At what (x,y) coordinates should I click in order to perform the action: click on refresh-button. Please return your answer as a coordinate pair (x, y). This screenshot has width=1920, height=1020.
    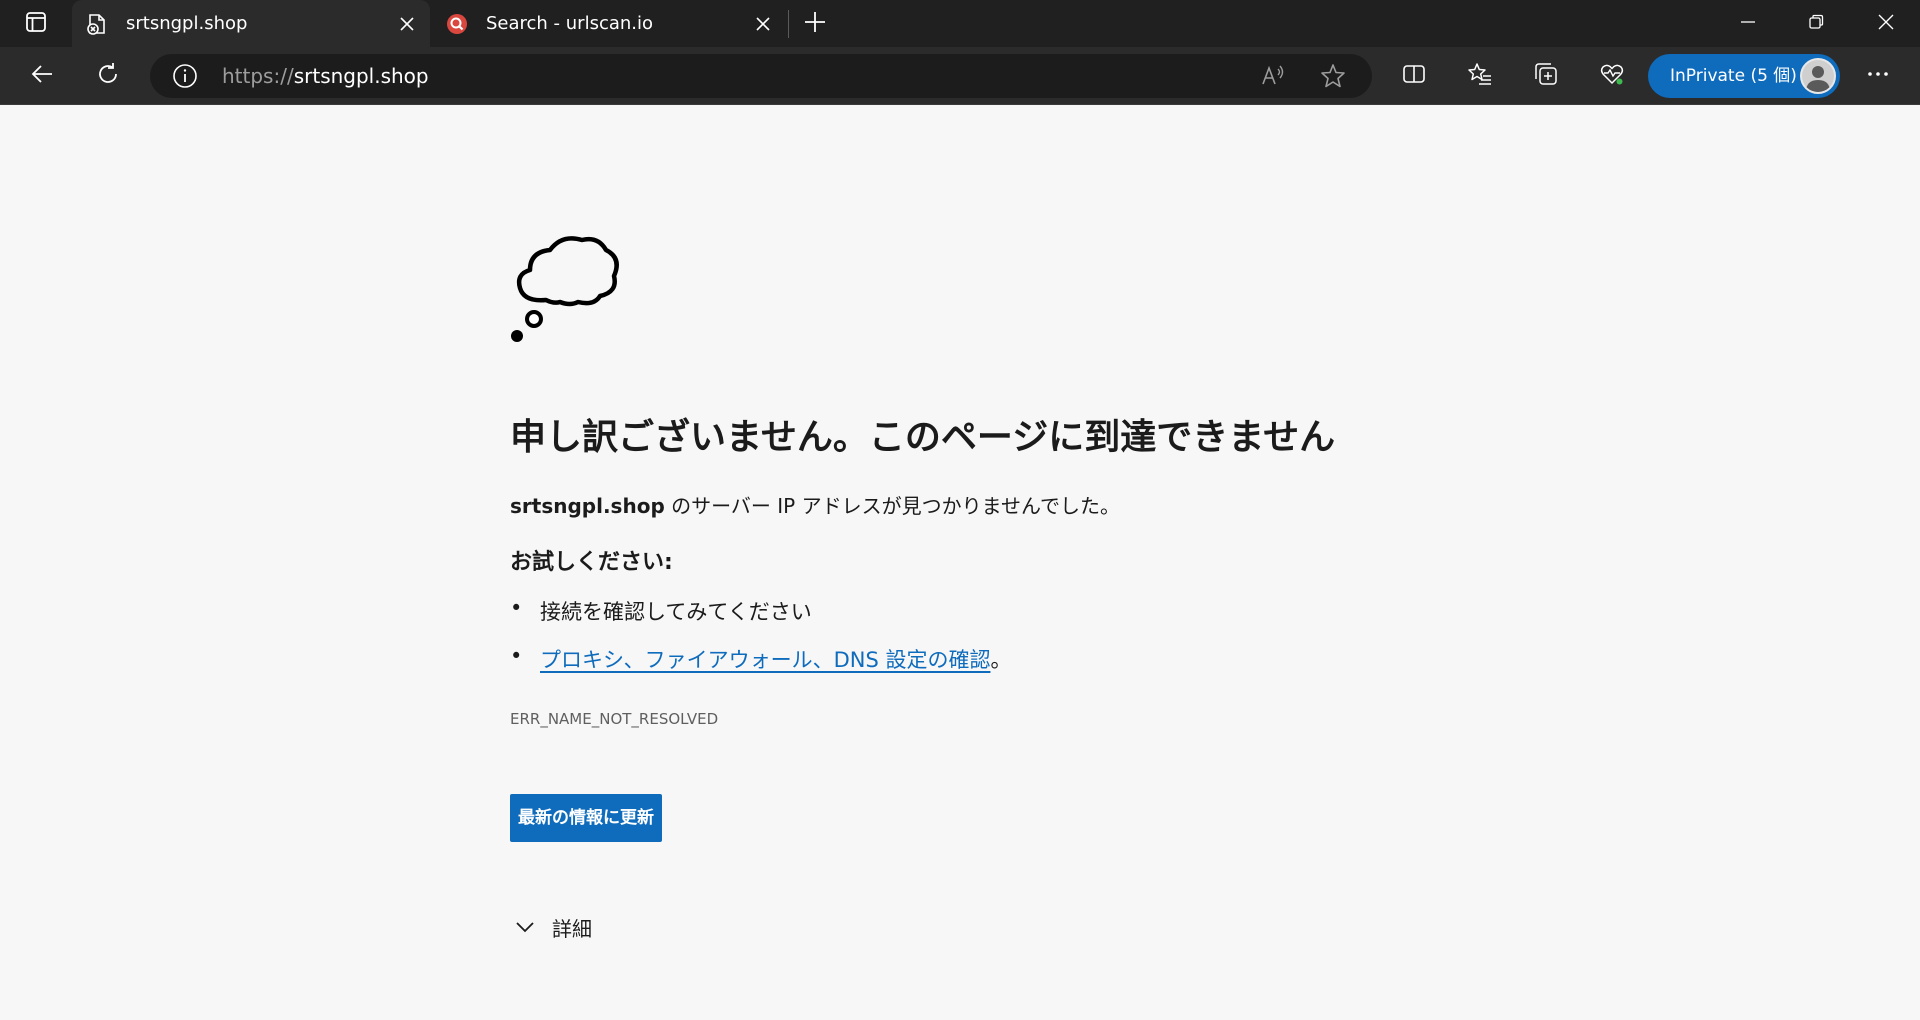
    Looking at the image, I should click on (108, 76).